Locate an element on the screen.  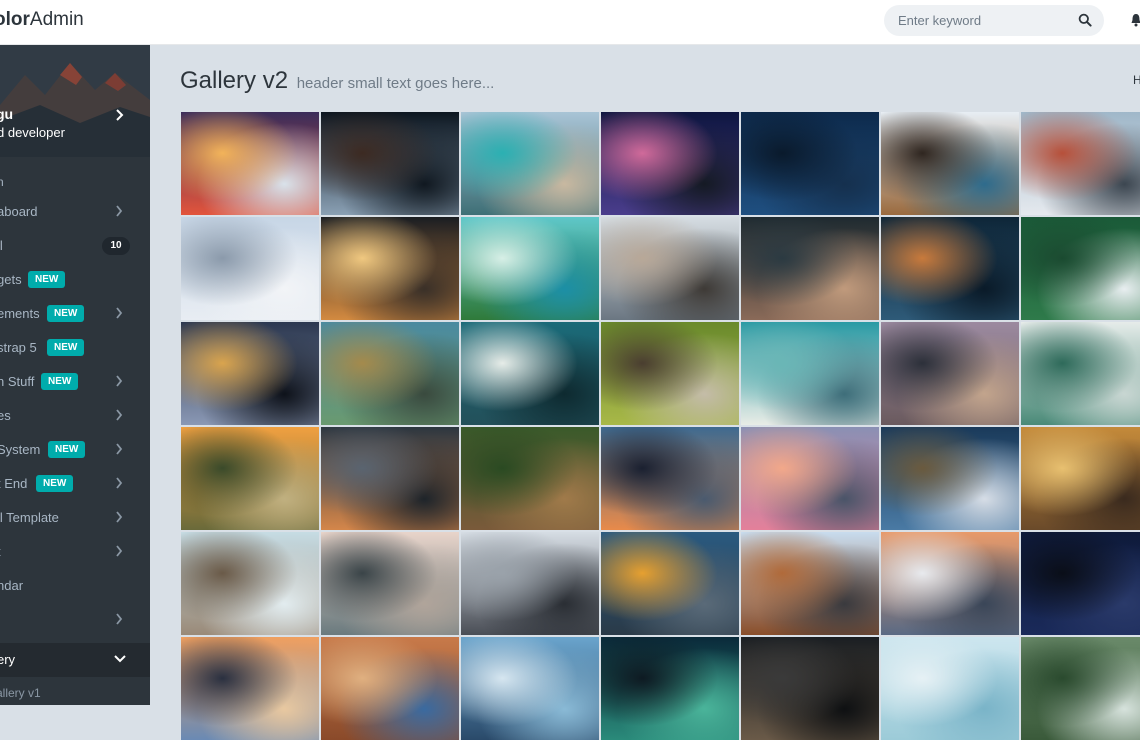
sidebar-item-tables: es is located at coordinates (75, 416).